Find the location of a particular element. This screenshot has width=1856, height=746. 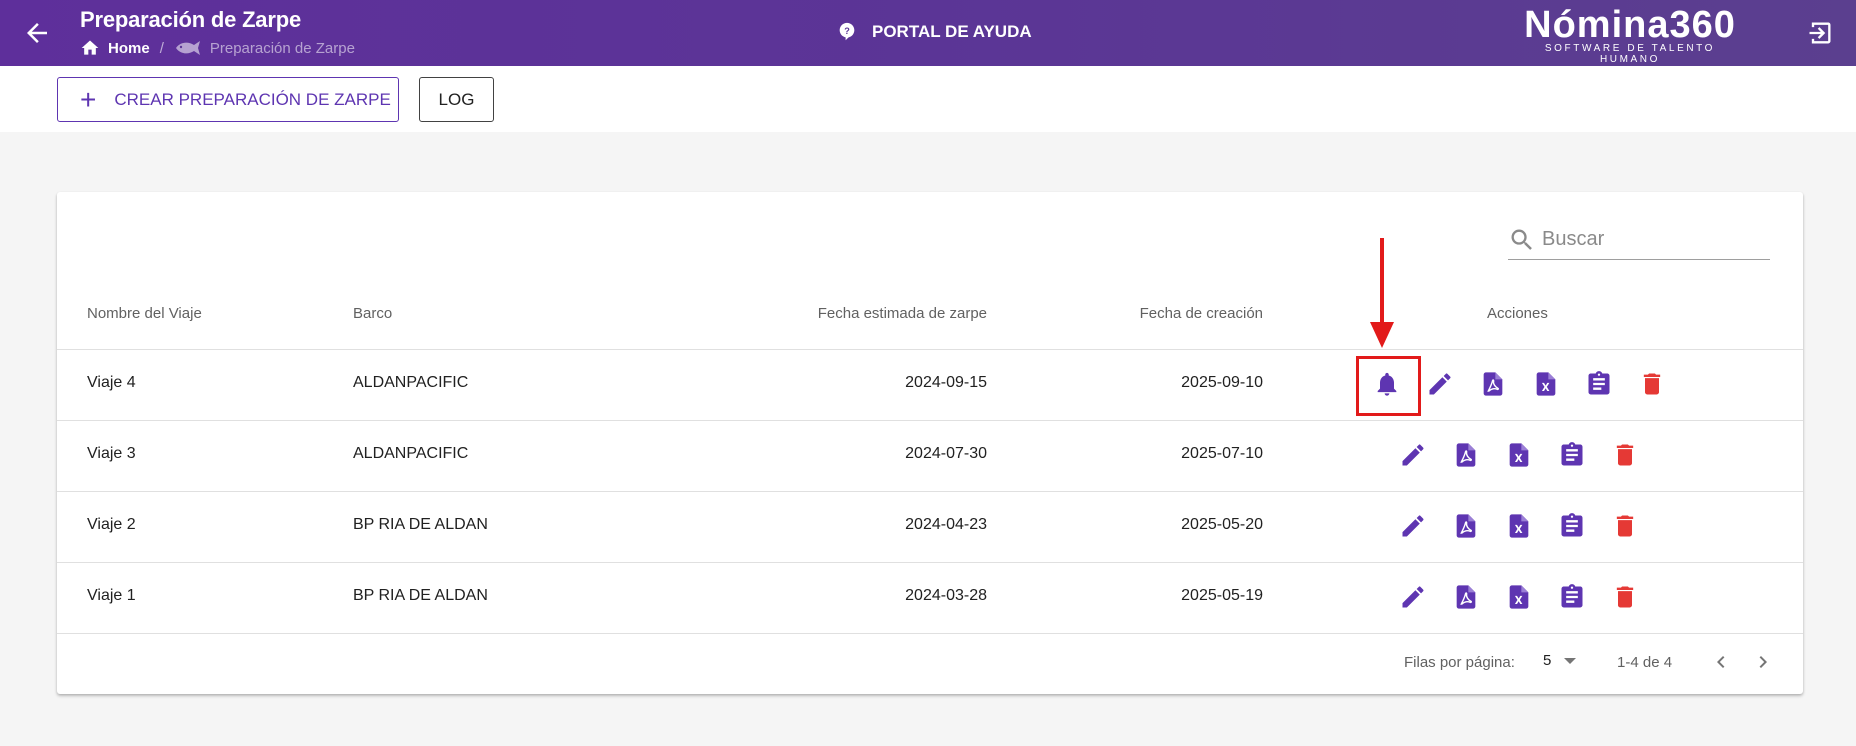

table-footer-divider is located at coordinates (930, 633).